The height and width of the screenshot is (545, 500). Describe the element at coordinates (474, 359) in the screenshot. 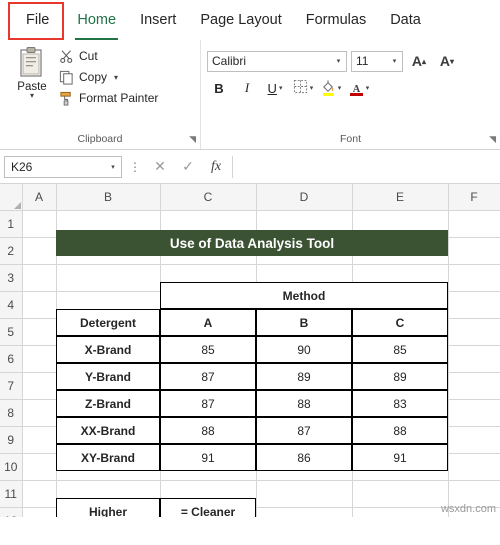

I see `cell-f6` at that location.